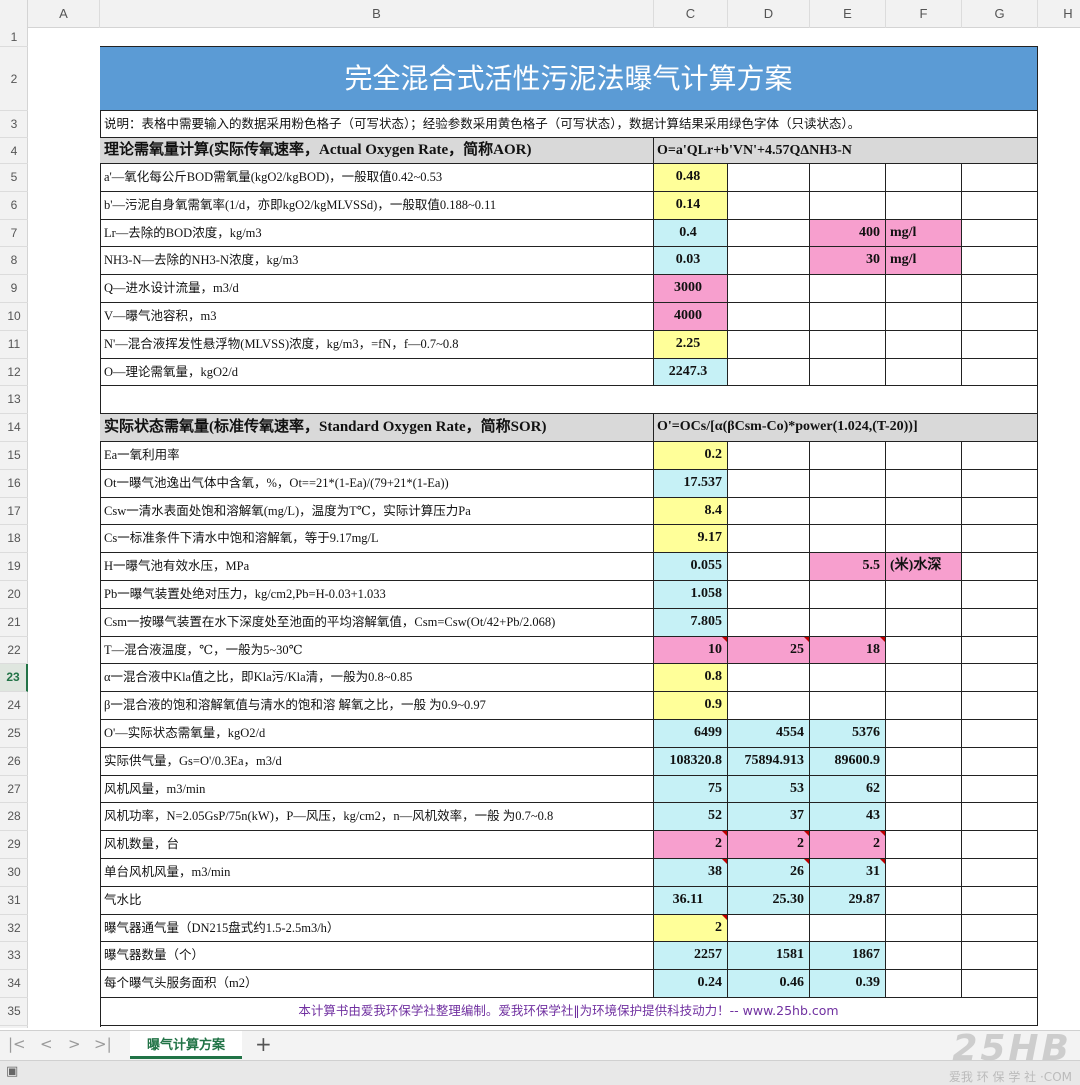  What do you see at coordinates (14, 873) in the screenshot?
I see `row-header-30: 30` at bounding box center [14, 873].